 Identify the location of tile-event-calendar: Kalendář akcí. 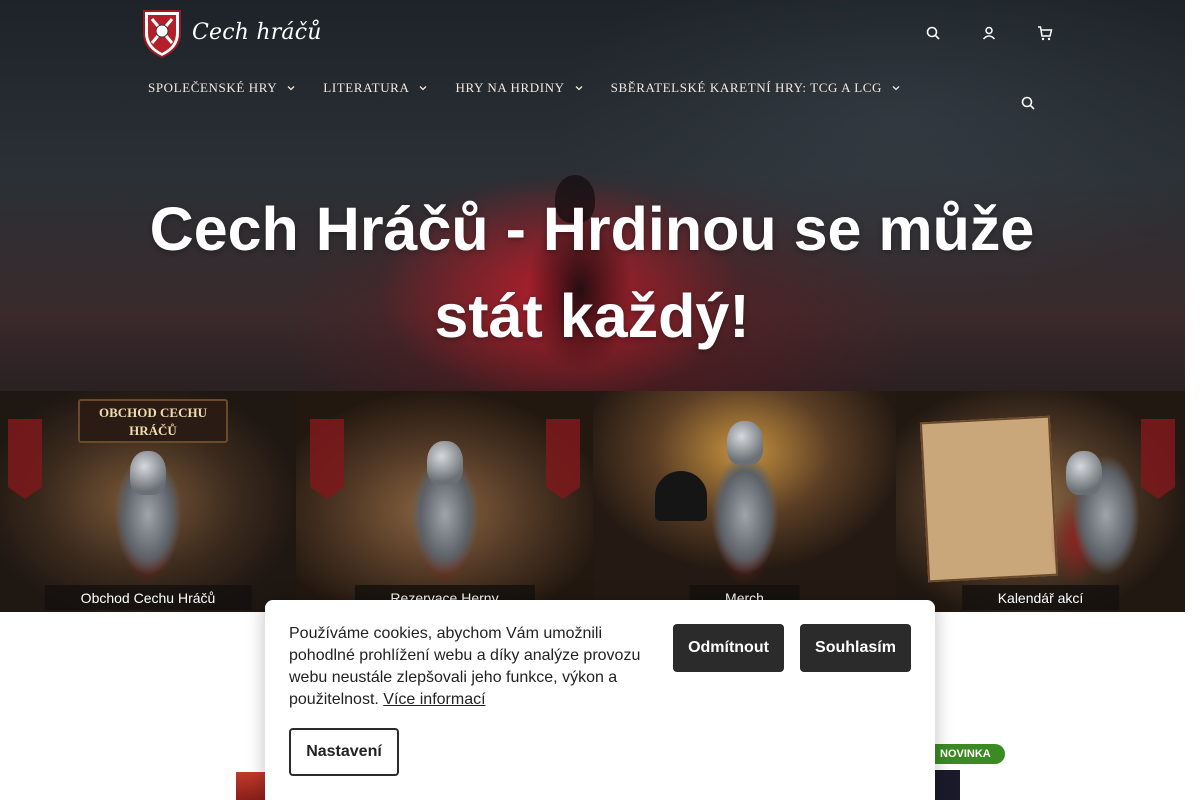
(1040, 501).